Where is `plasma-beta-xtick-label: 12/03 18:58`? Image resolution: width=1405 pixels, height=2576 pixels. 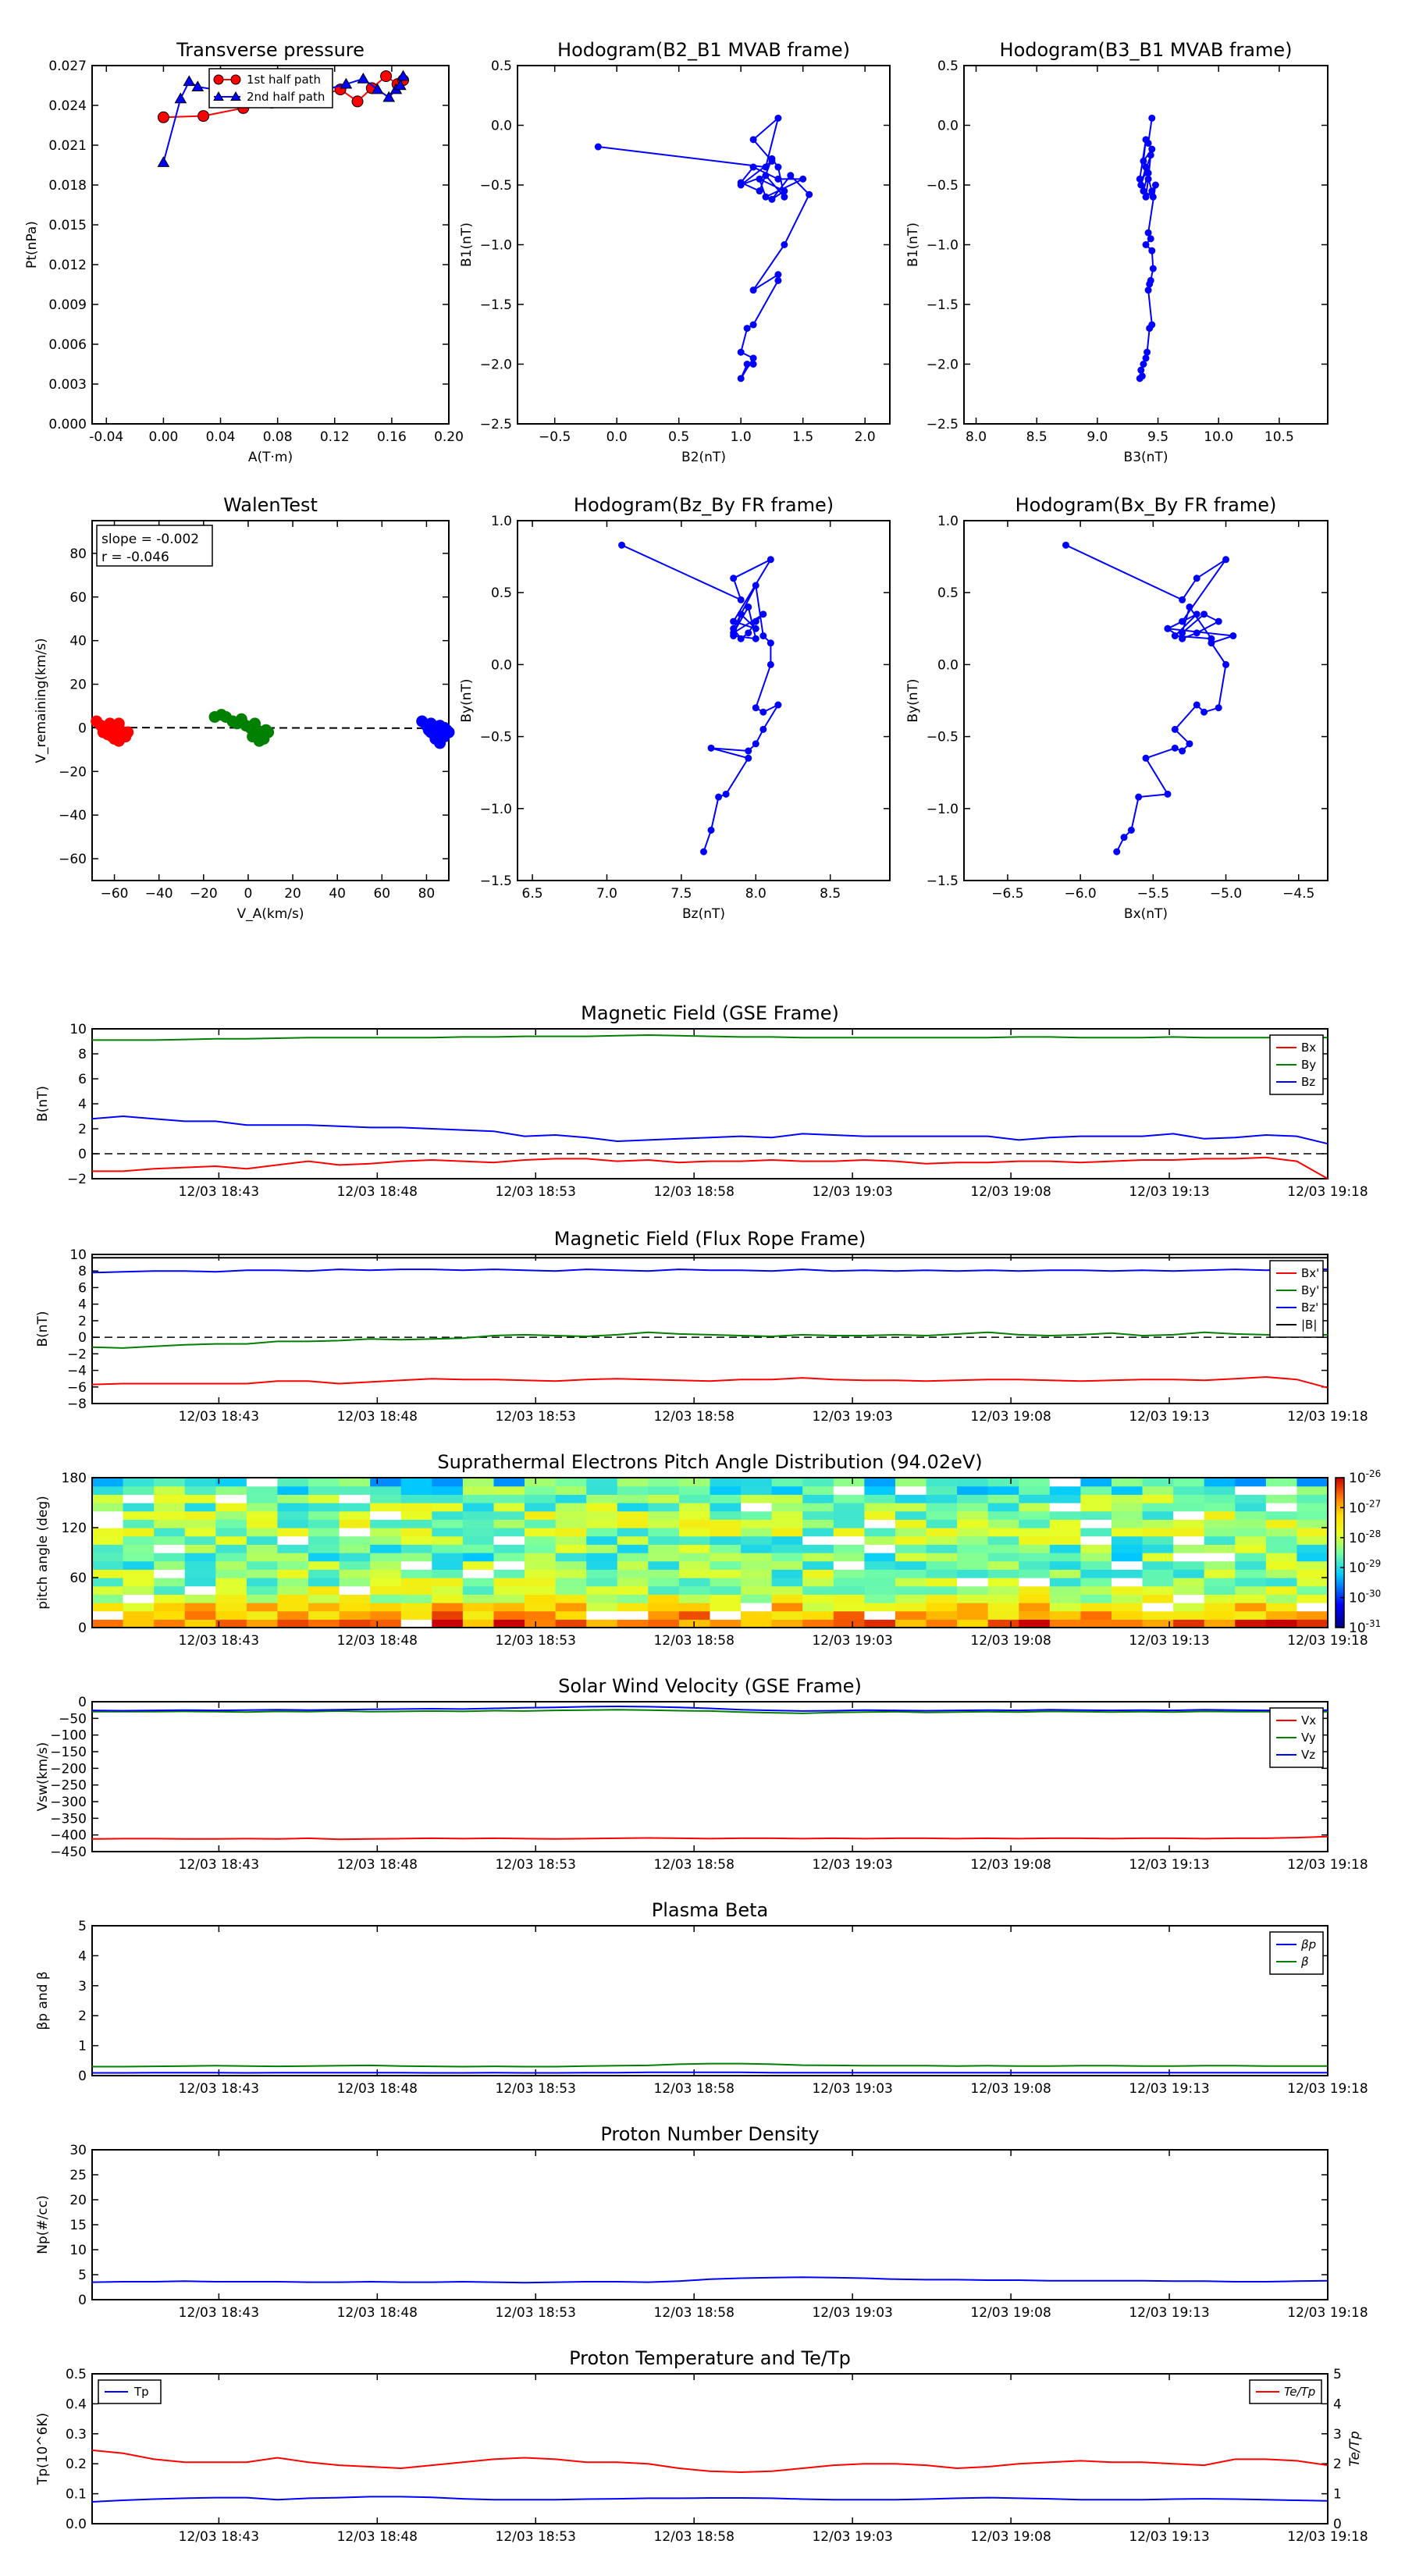
plasma-beta-xtick-label: 12/03 18:58 is located at coordinates (694, 2089).